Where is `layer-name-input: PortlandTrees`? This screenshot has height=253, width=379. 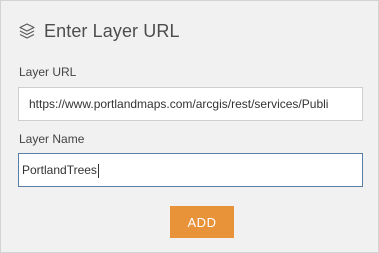
layer-name-input: PortlandTrees is located at coordinates (190, 170).